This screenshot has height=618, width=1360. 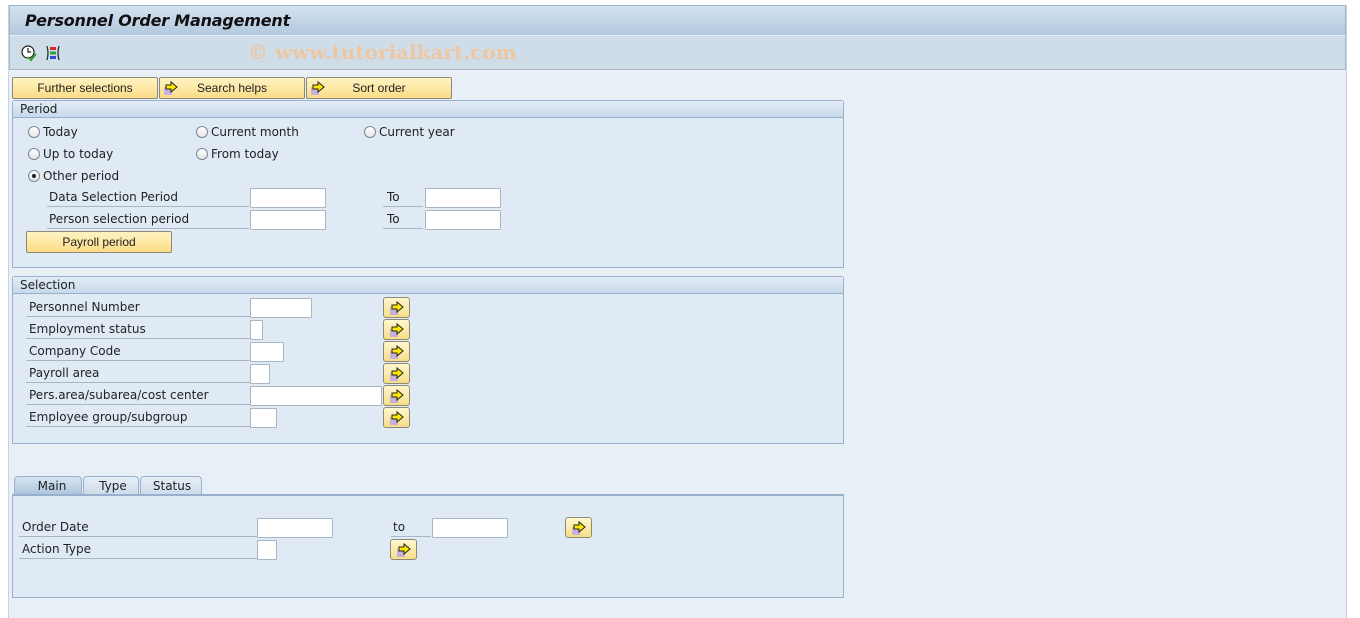 I want to click on data-selection-period-to-input, so click(x=463, y=198).